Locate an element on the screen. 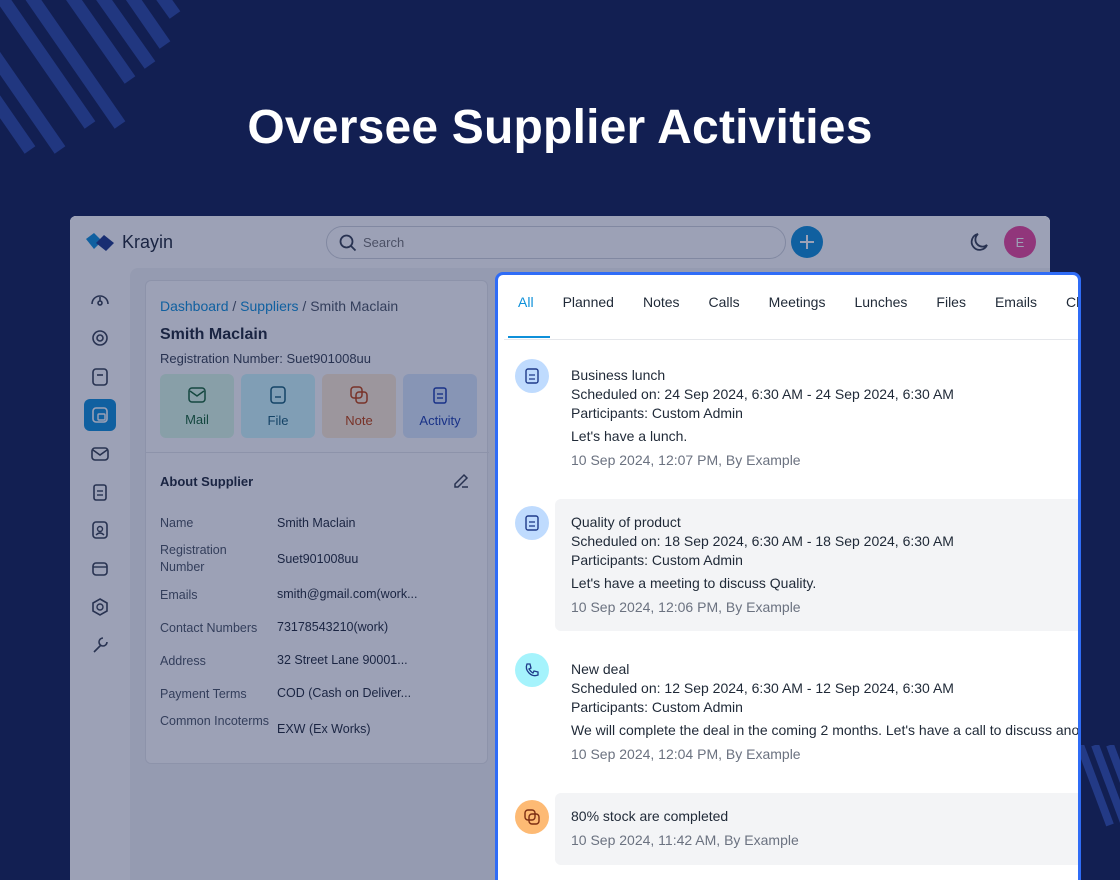 This screenshot has height=880, width=1120. attr-label-contact-numbers: Contact Numbers is located at coordinates (209, 628).